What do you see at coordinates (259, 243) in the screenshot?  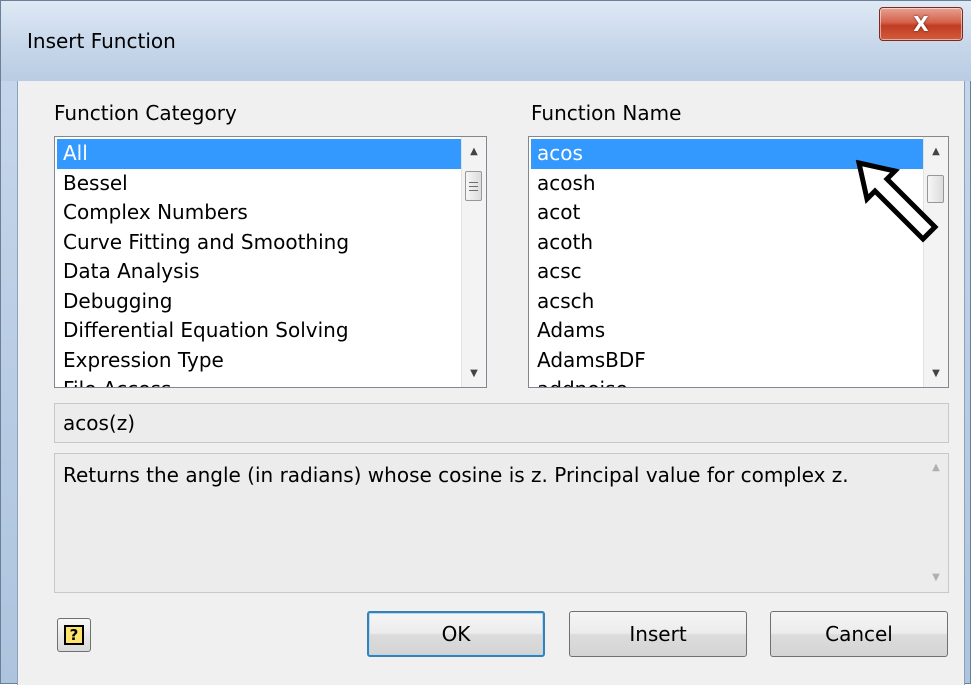 I see `list-item: Curve Fitting and Smoothing` at bounding box center [259, 243].